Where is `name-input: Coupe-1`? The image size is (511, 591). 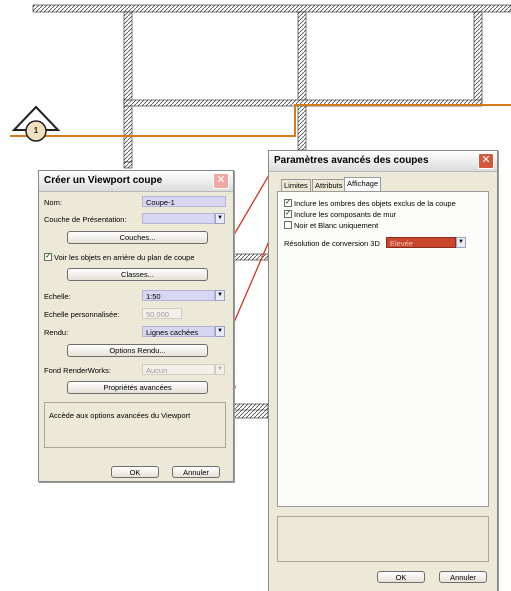 name-input: Coupe-1 is located at coordinates (184, 201).